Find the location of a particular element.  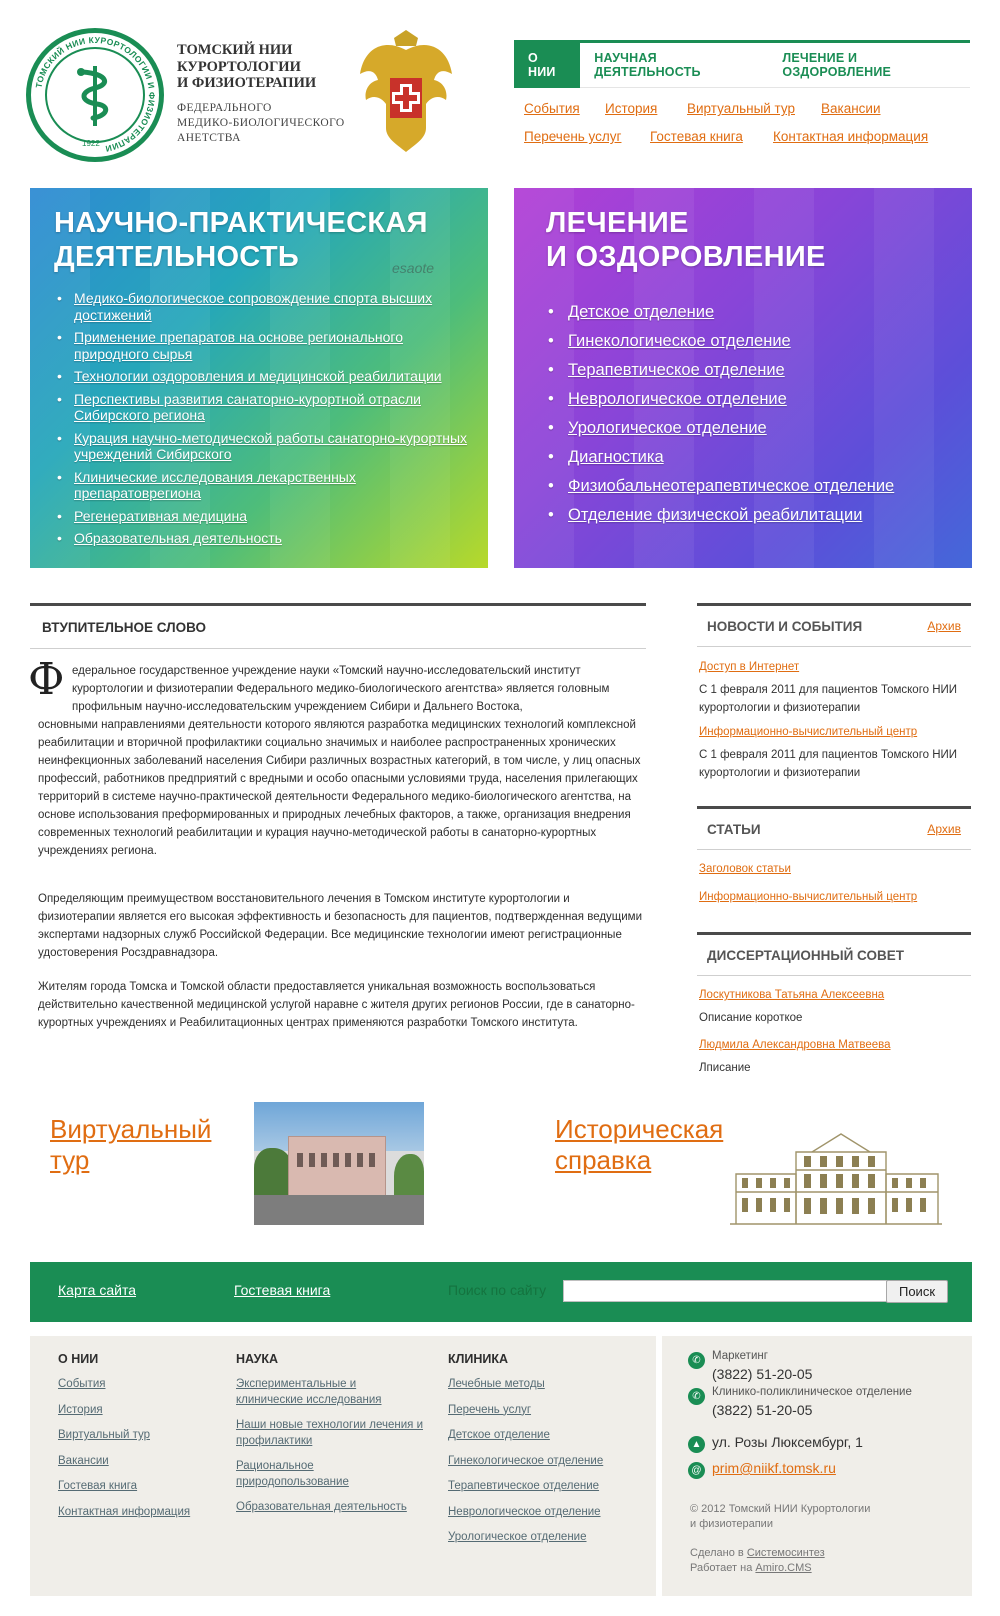

science-item: Регенеративная медицина is located at coordinates (266, 516).